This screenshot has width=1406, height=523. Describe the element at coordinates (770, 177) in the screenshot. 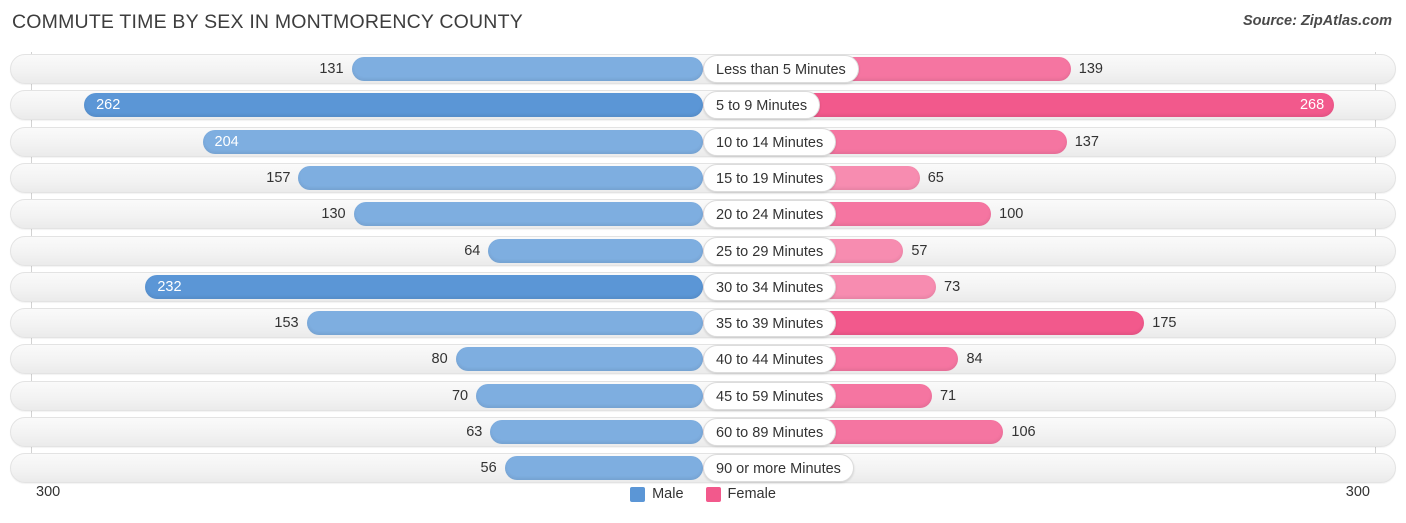

I see `category-label-pill: 15 to 19 Minutes` at that location.